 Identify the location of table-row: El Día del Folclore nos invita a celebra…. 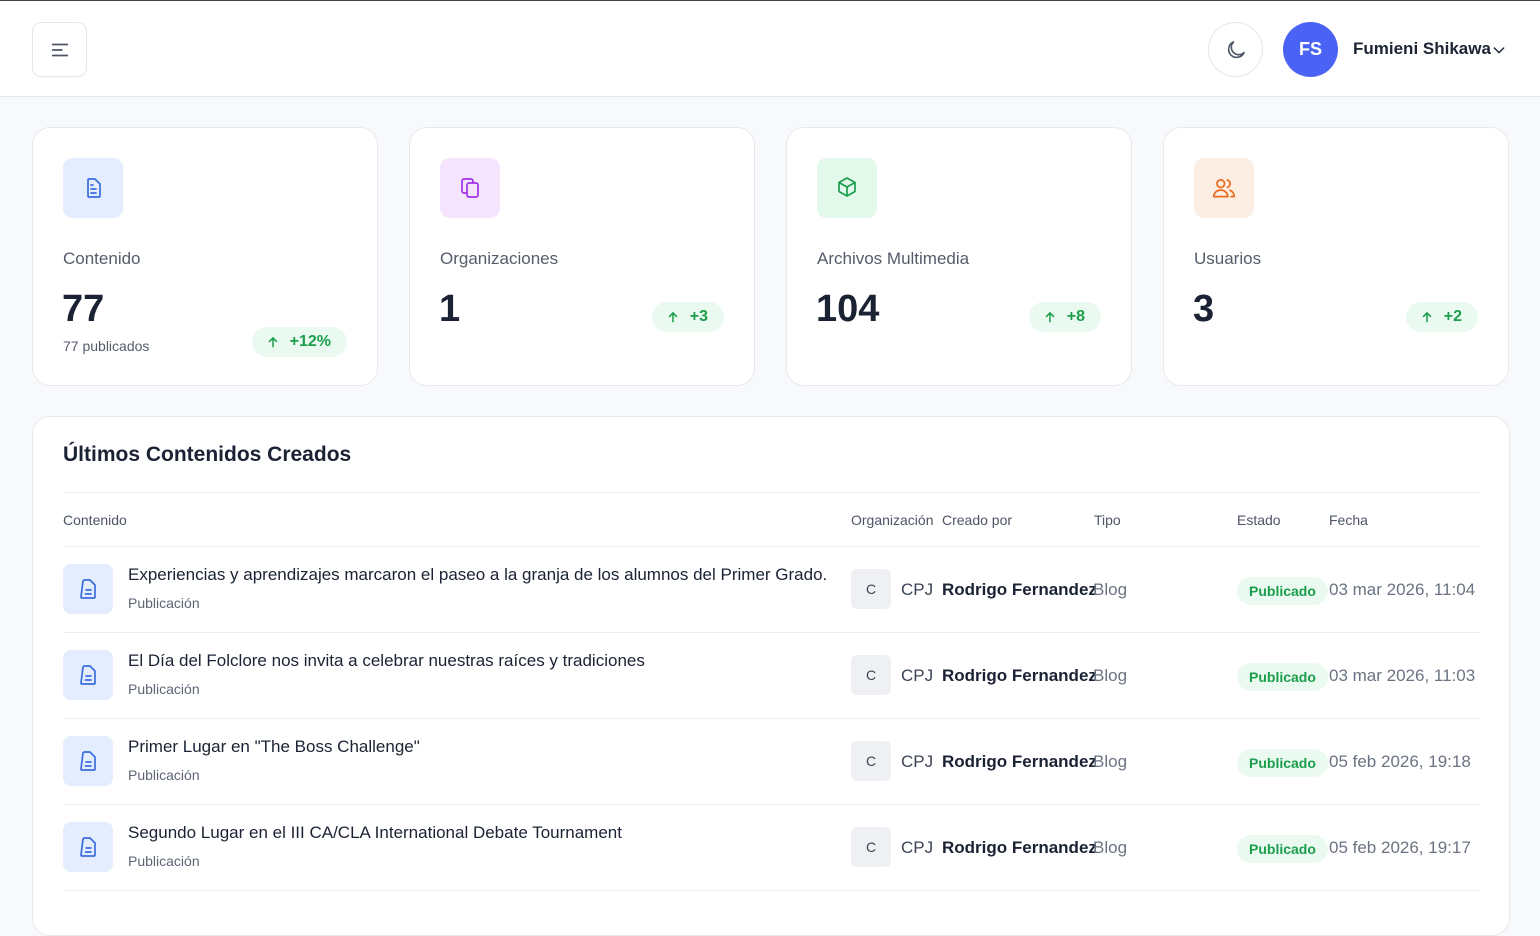
(772, 676).